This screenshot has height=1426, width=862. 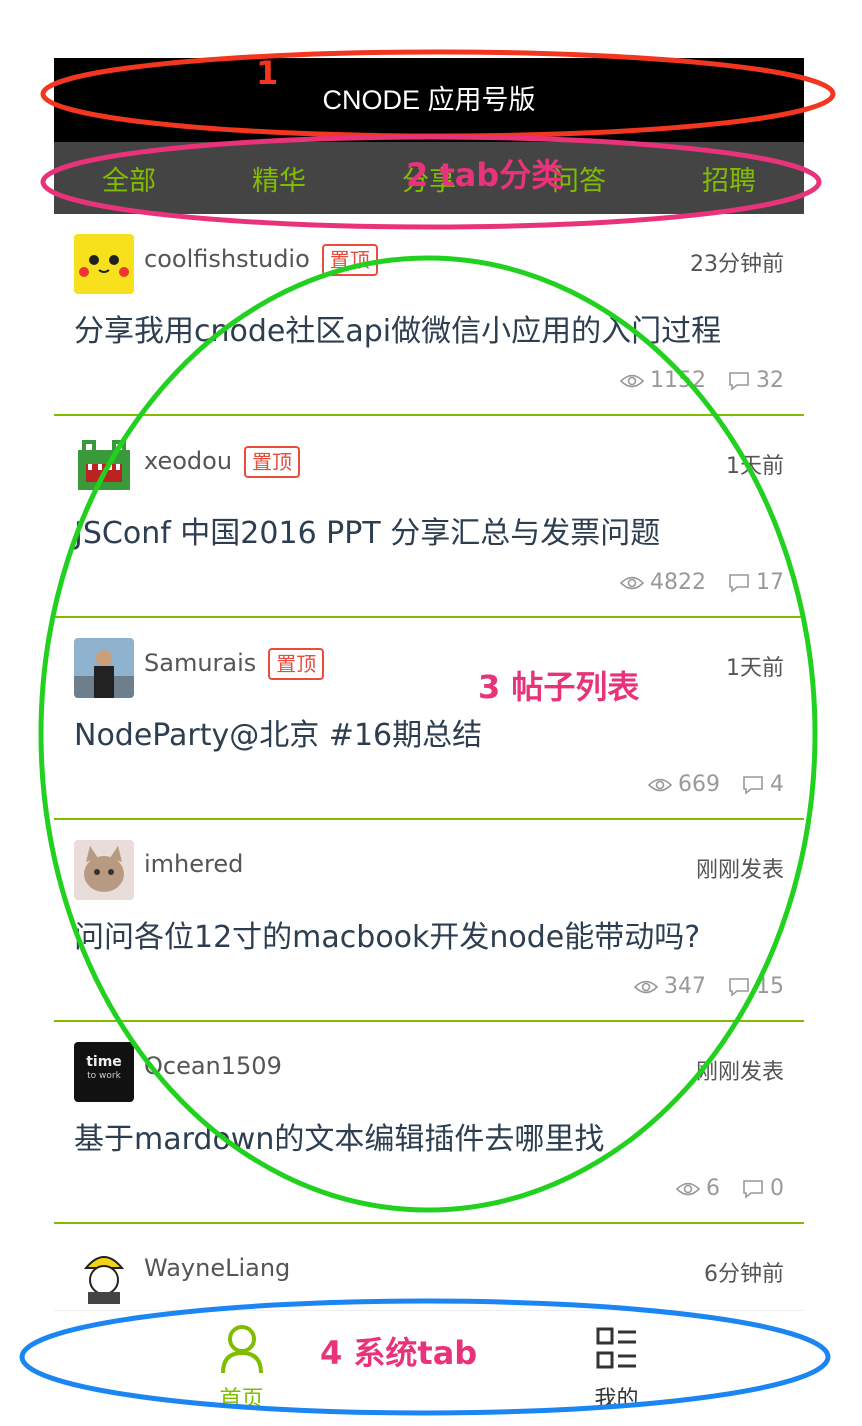 I want to click on view-count: 347, so click(x=685, y=986).